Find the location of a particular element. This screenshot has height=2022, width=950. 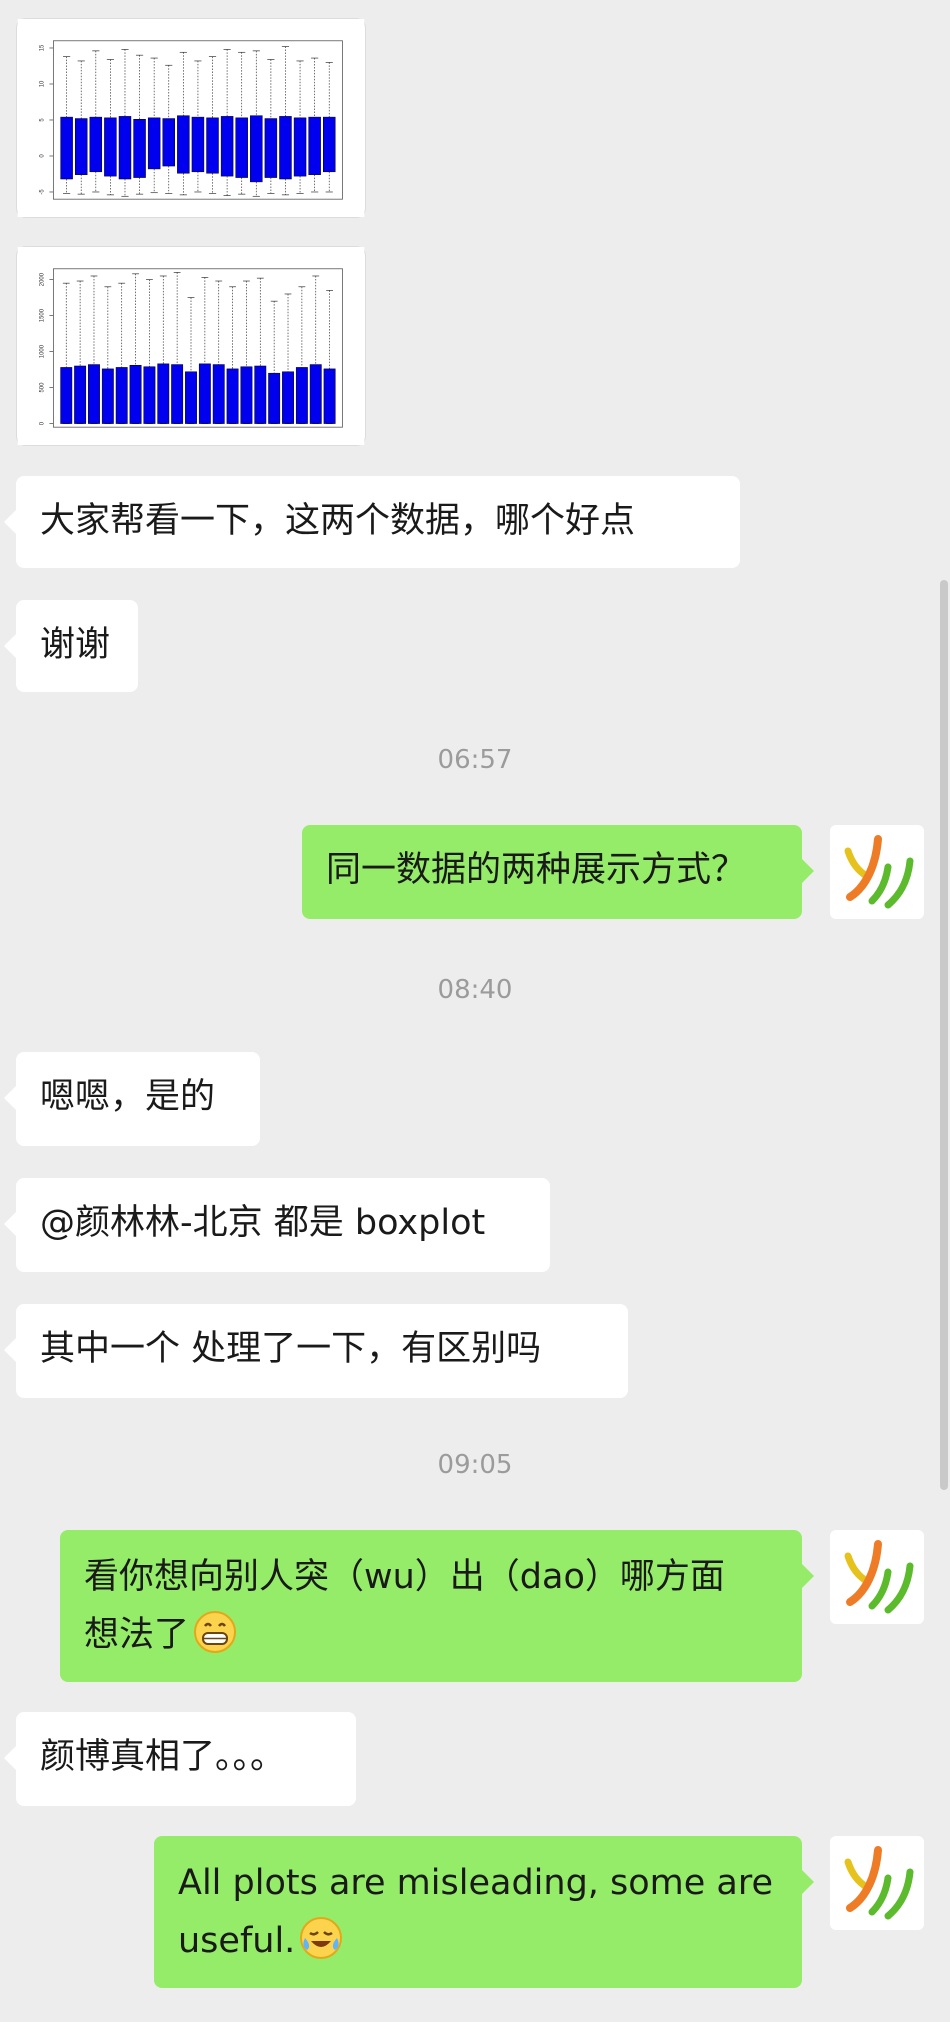

message-bubble: 同一数据的两种展示方式？ is located at coordinates (558, 872).